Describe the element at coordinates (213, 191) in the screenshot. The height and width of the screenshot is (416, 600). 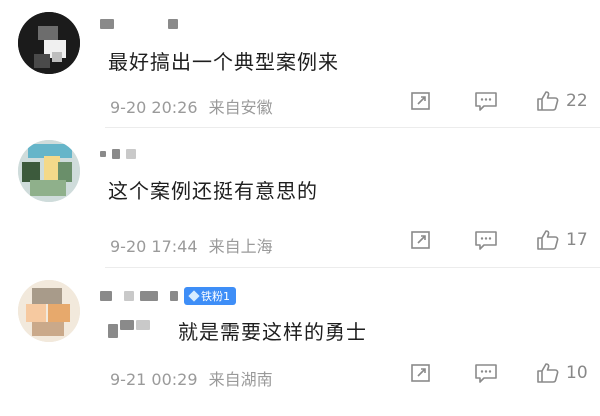
I see `comment-text: 这个案例还挺有意思的` at that location.